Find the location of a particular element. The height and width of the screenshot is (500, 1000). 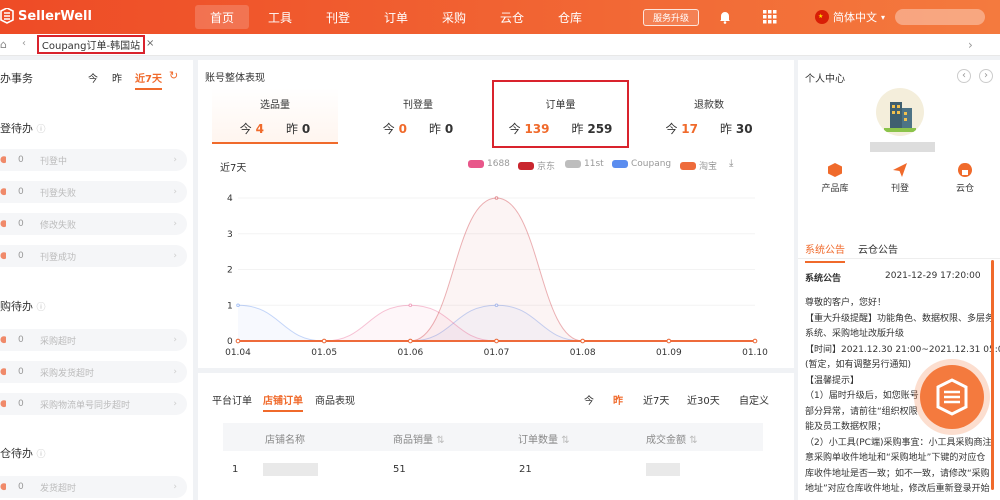

language-selector: ★ 简体中文 ▾ is located at coordinates (850, 17).